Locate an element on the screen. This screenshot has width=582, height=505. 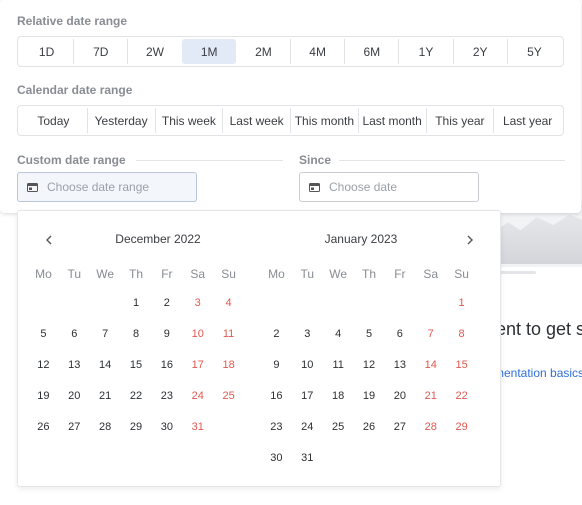
calendar-range-option: Today is located at coordinates (53, 120).